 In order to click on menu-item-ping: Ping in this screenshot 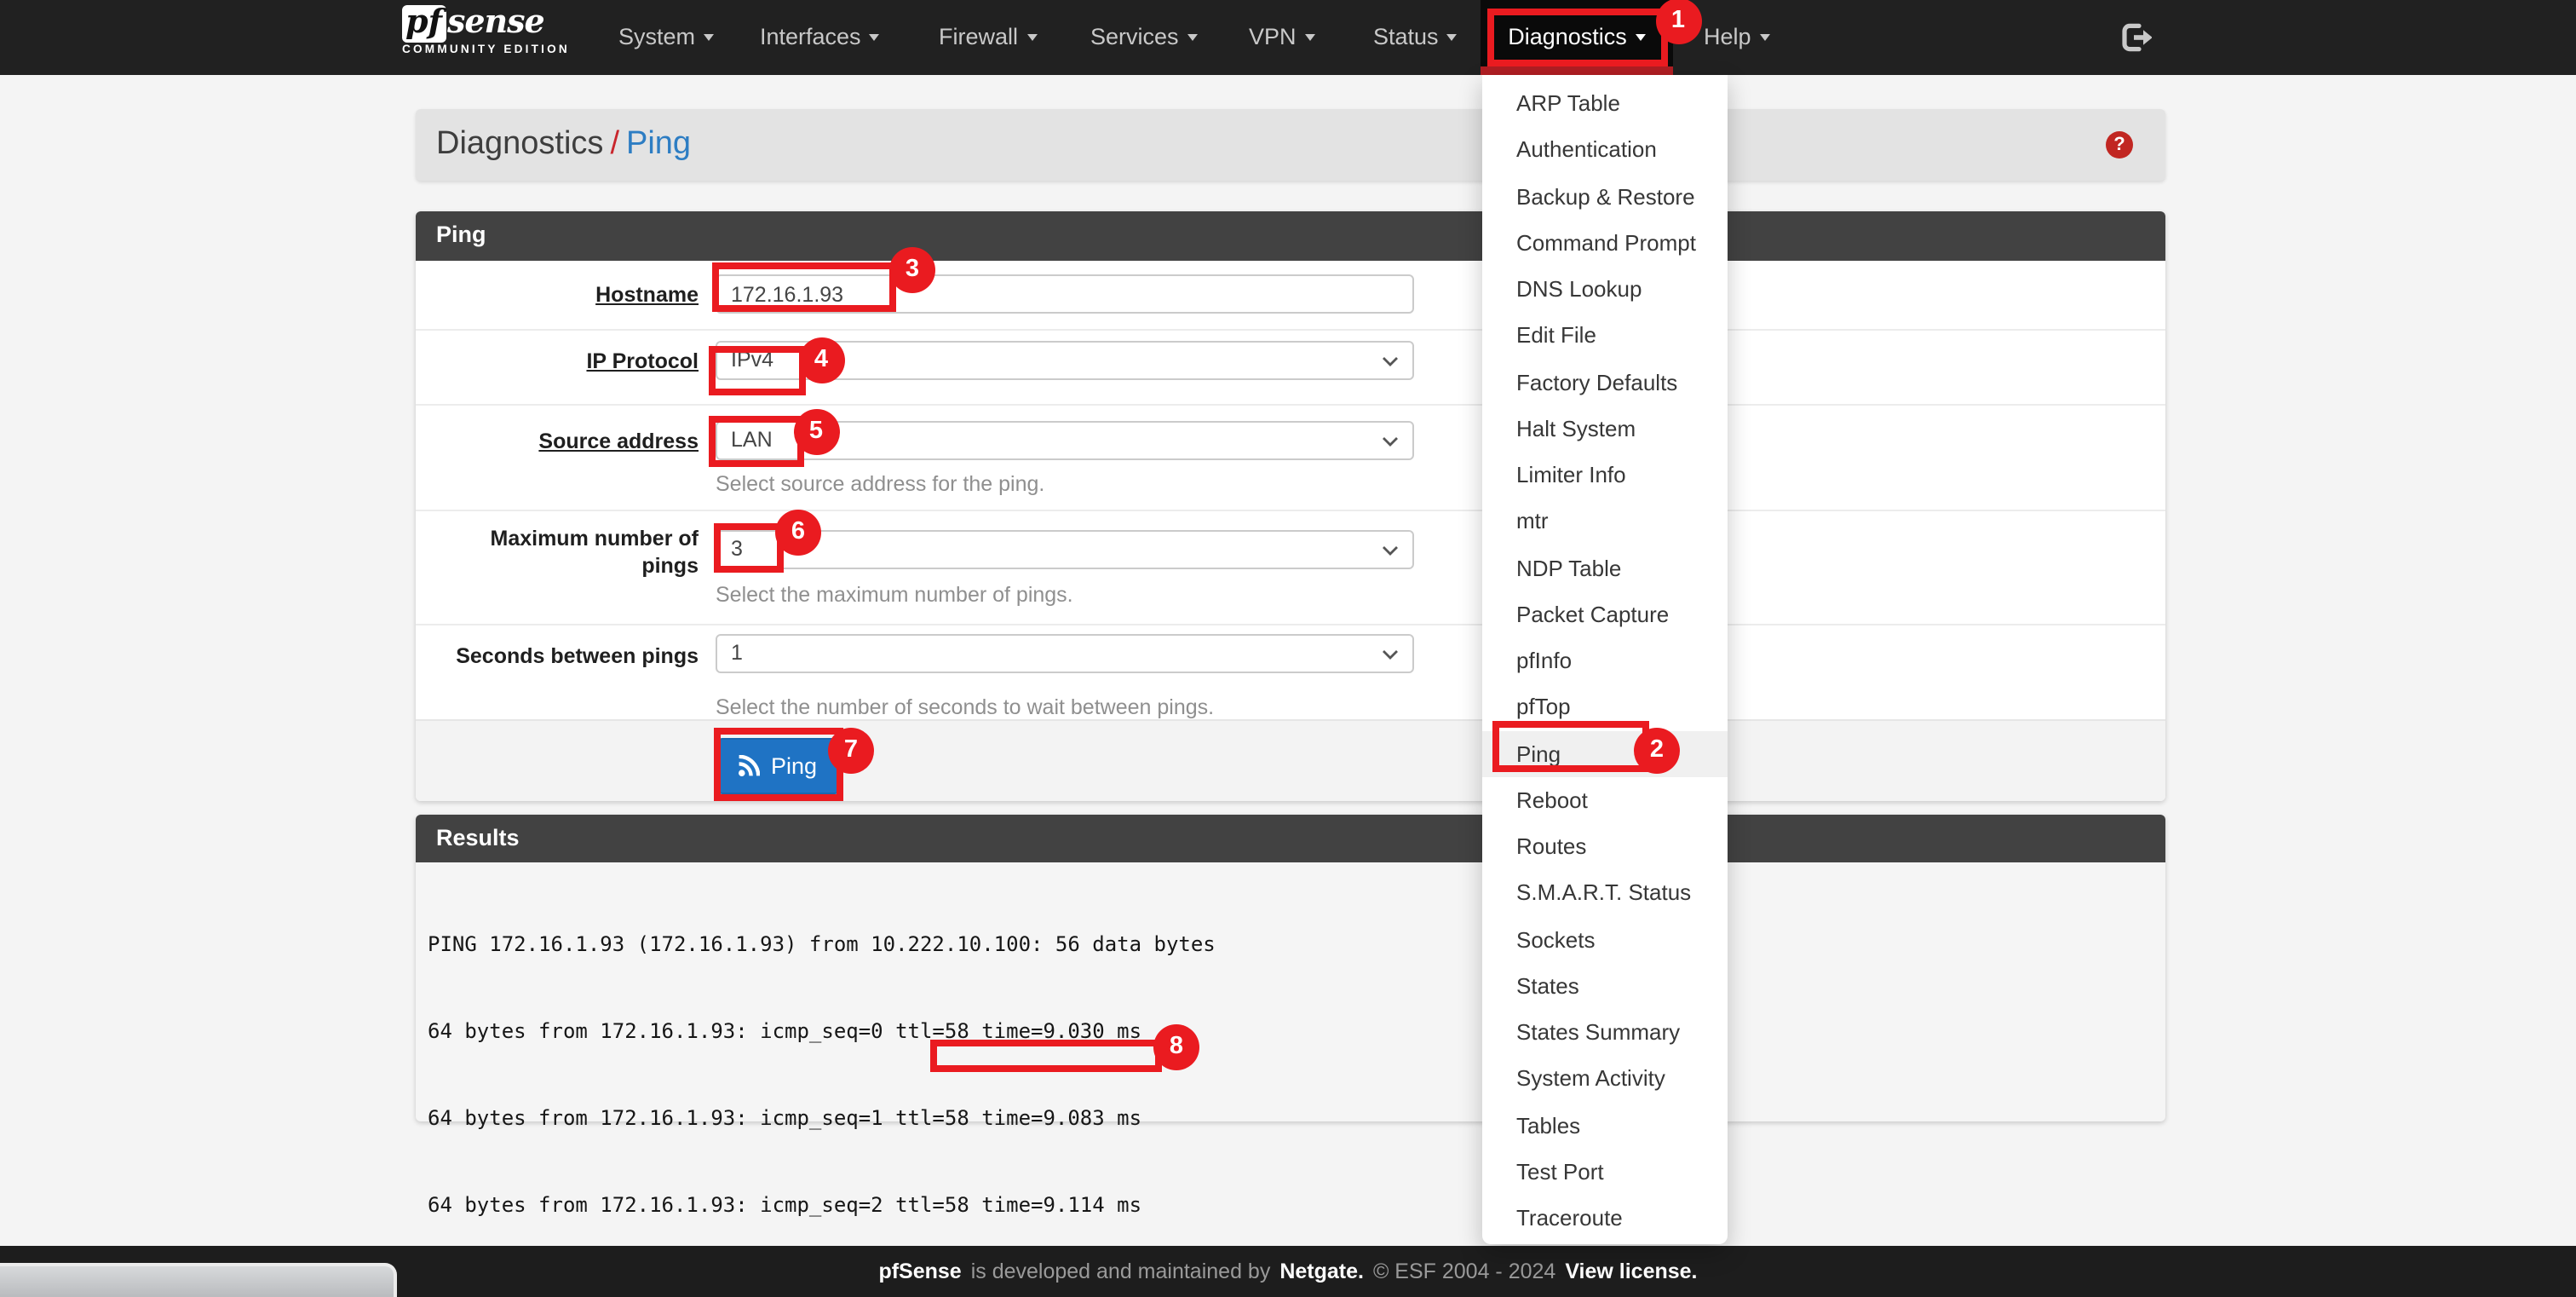, I will do `click(1605, 753)`.